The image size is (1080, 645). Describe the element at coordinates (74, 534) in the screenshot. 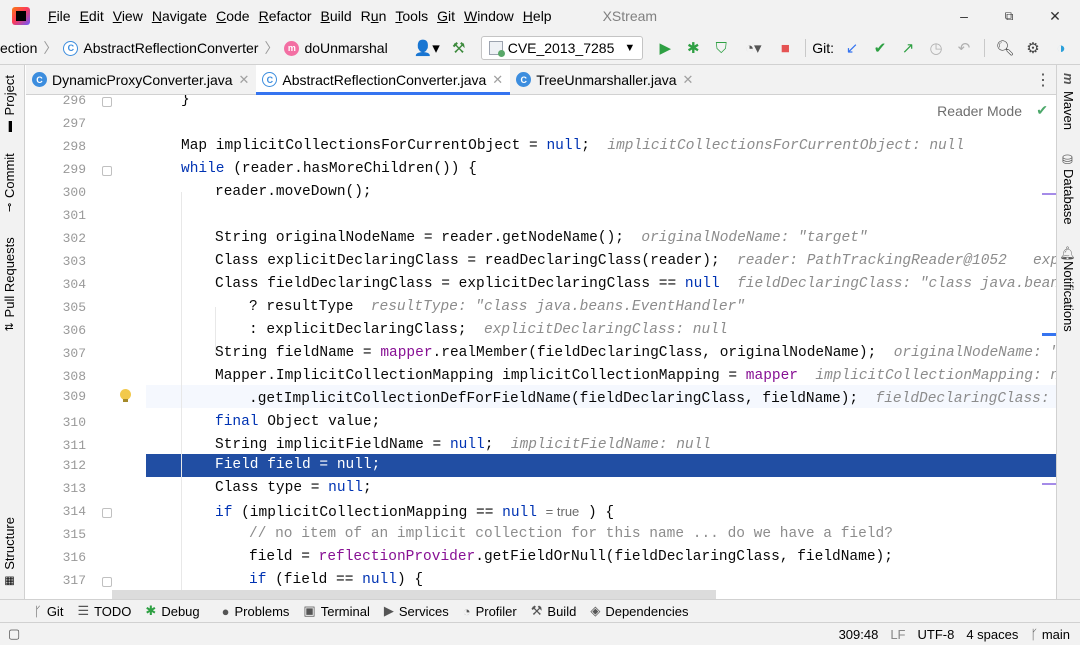

I see `line-number: 315` at that location.